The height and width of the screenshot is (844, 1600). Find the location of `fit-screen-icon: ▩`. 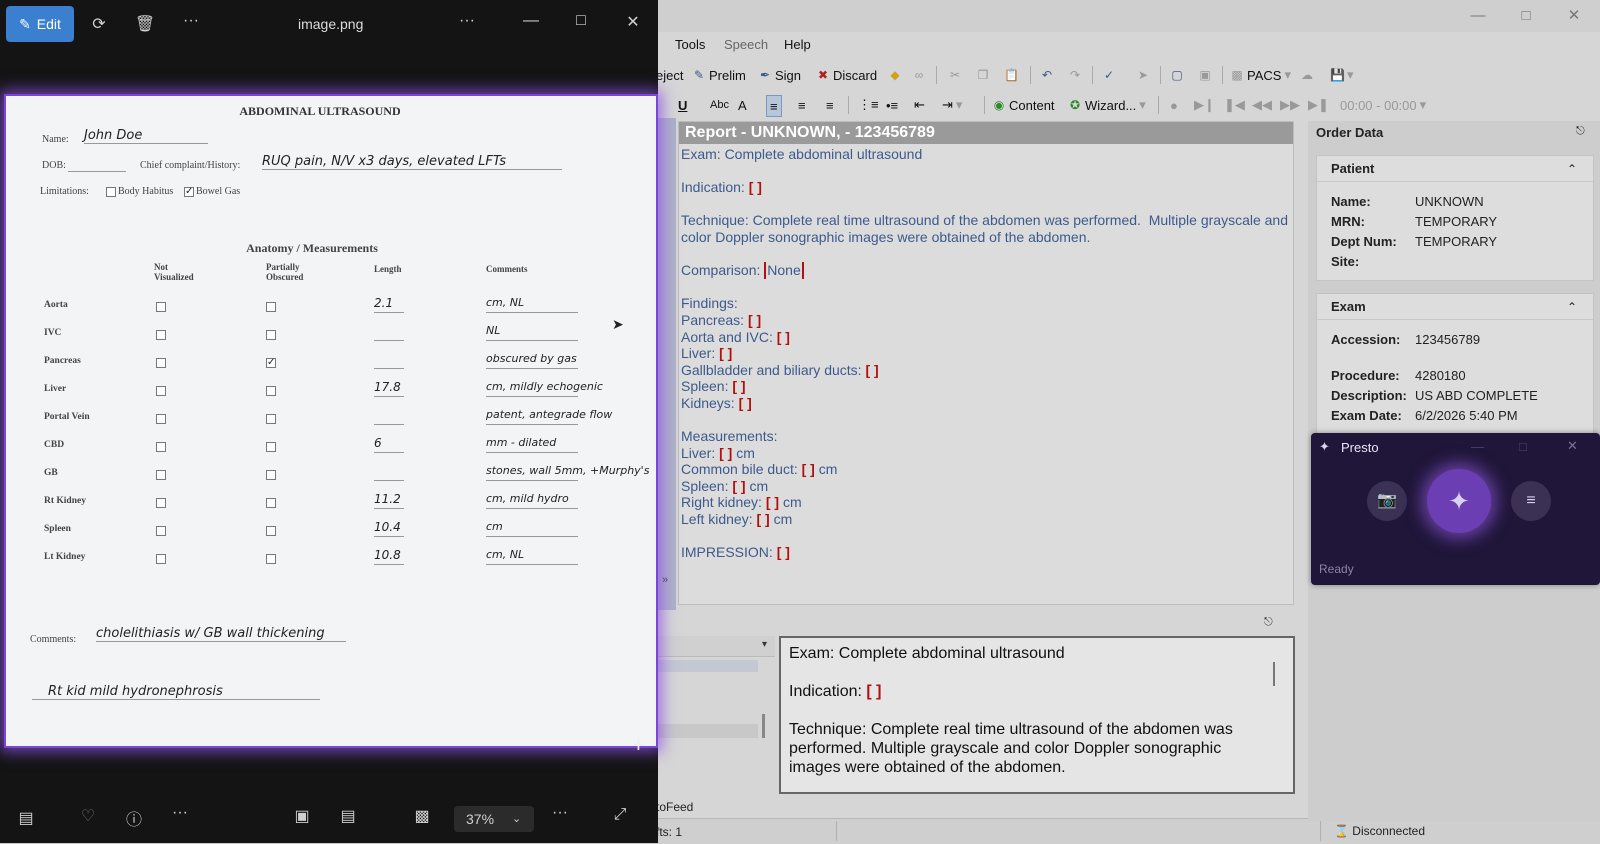

fit-screen-icon: ▩ is located at coordinates (422, 816).